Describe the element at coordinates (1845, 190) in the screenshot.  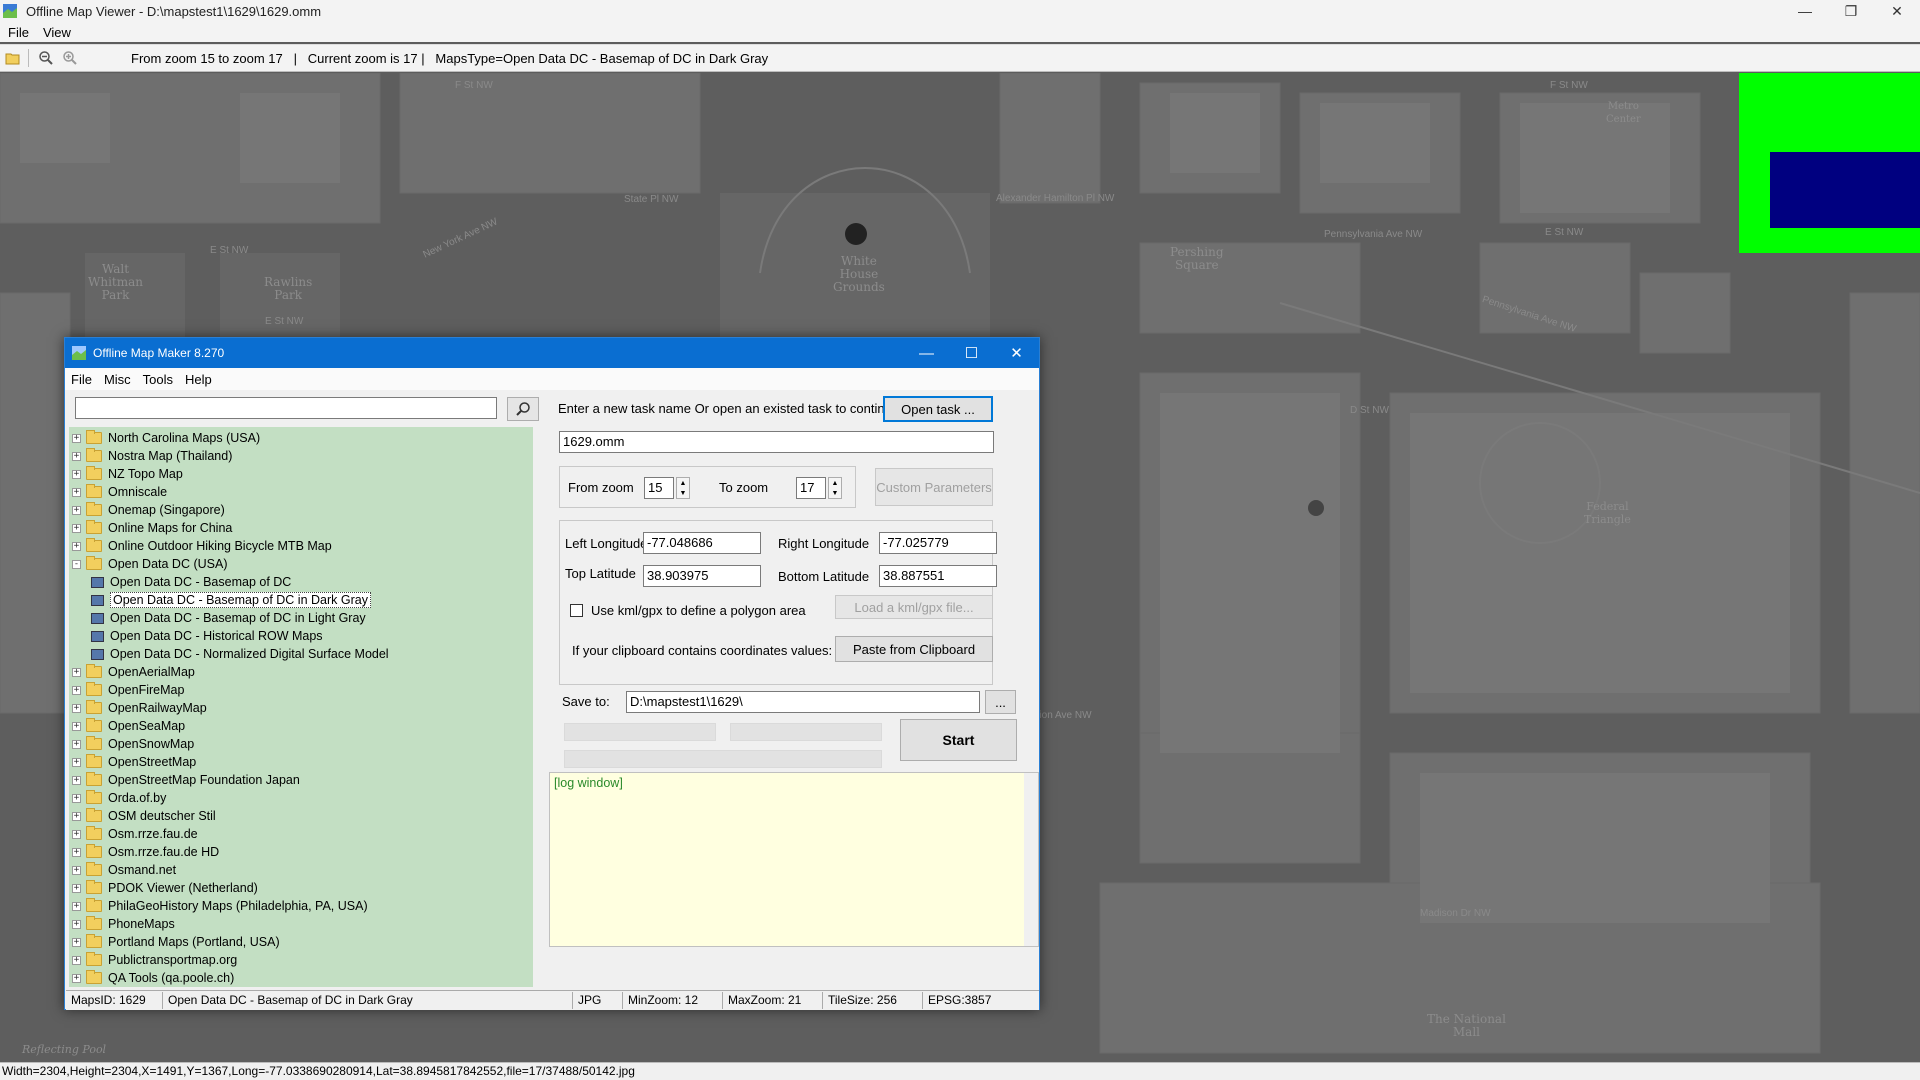
I see `overview-viewport` at that location.